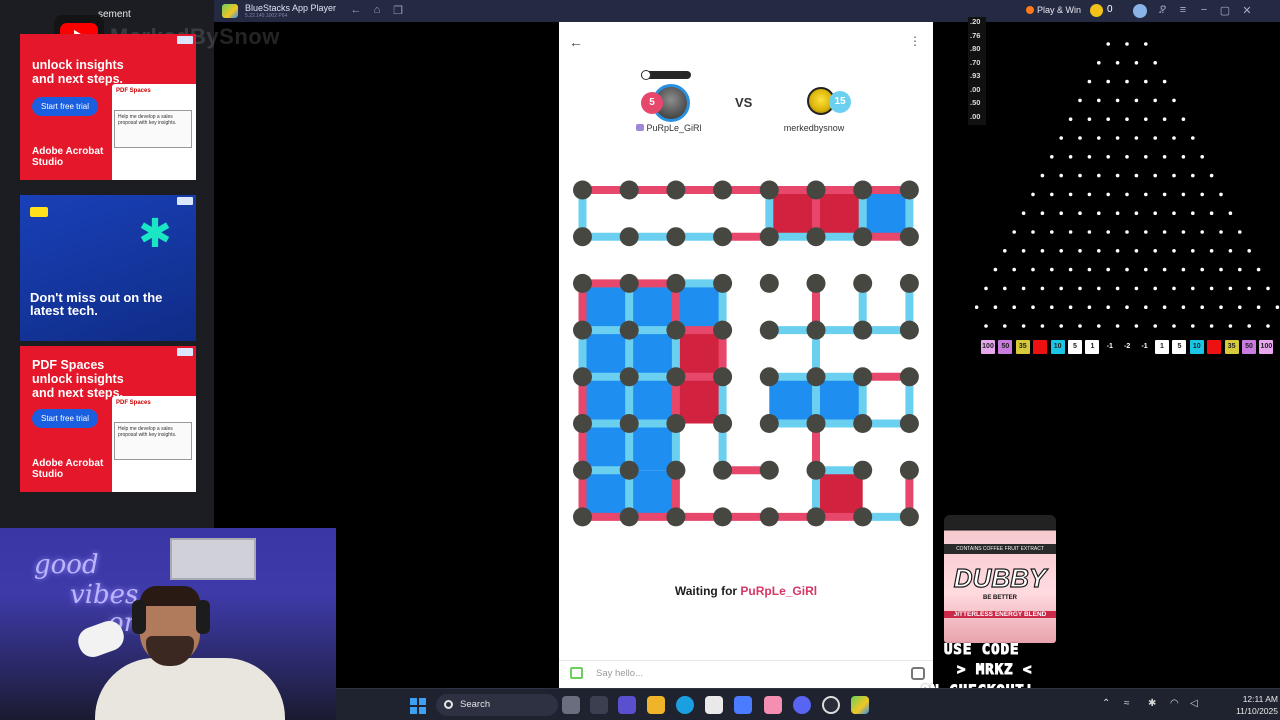 The image size is (1280, 720). I want to click on store-icon, so click(714, 705).